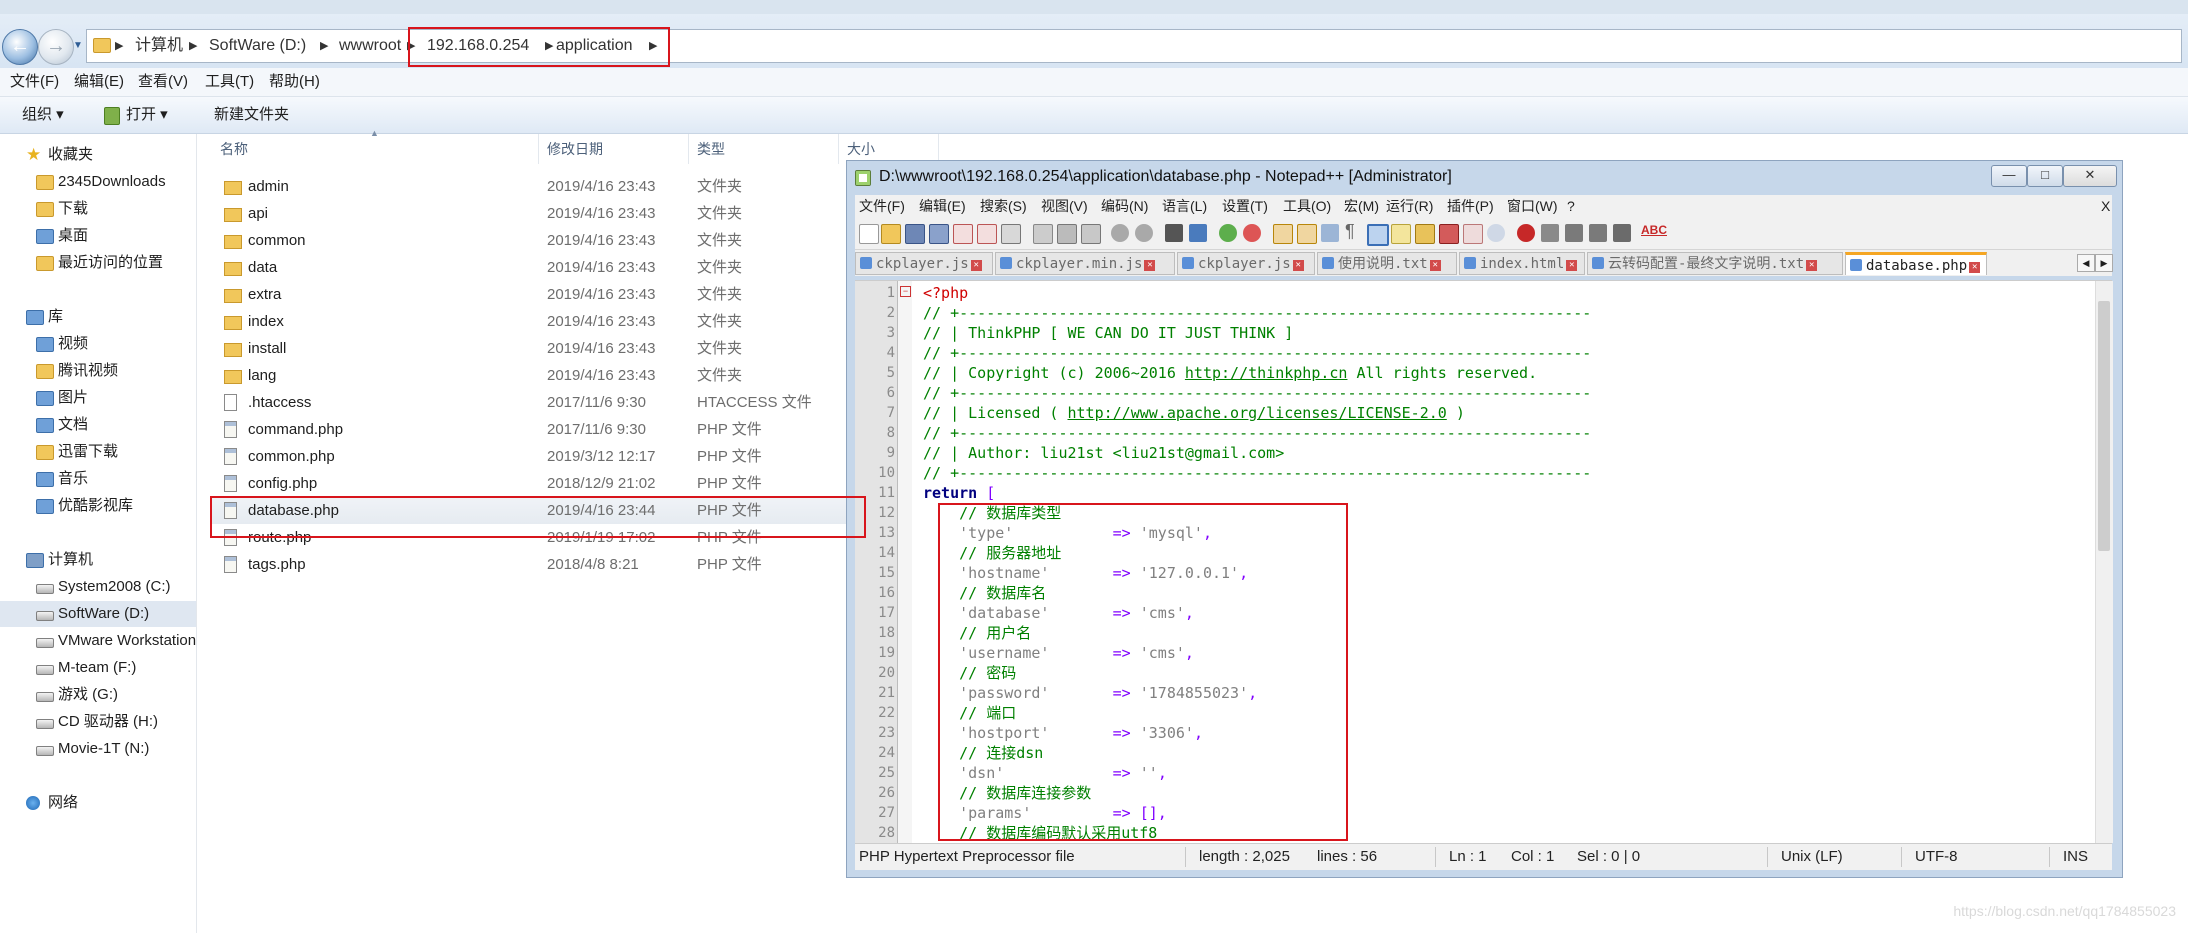 The height and width of the screenshot is (933, 2188). What do you see at coordinates (1916, 263) in the screenshot?
I see `tab-database-php: database.php ✕` at bounding box center [1916, 263].